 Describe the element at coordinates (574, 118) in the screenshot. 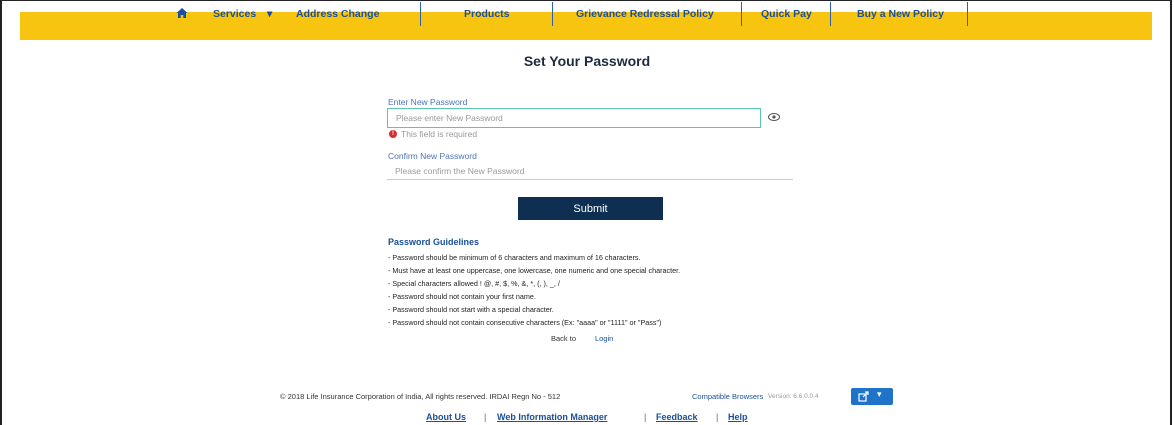

I see `new-password-input` at that location.